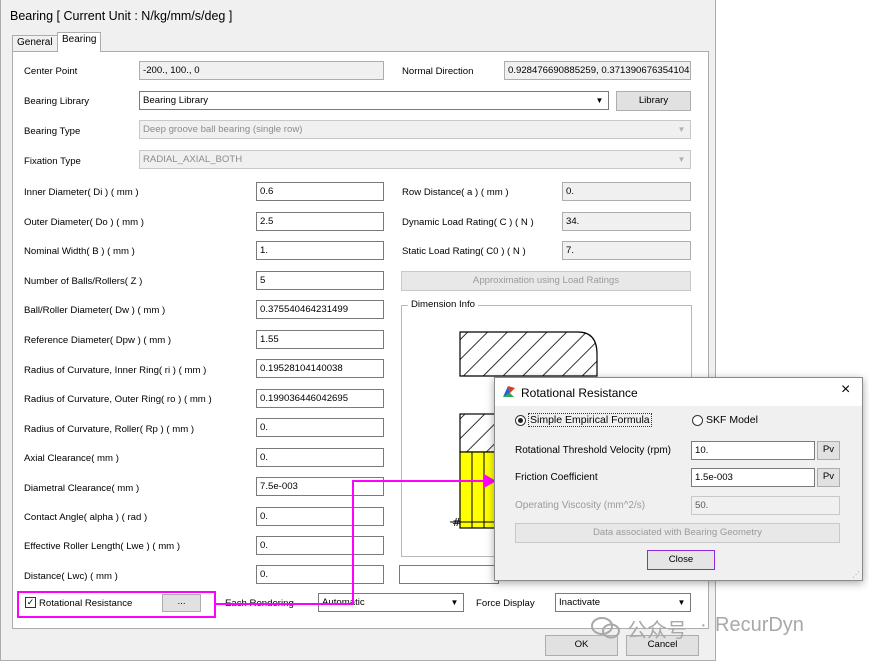  I want to click on distance-lwc-field: 0., so click(320, 574).